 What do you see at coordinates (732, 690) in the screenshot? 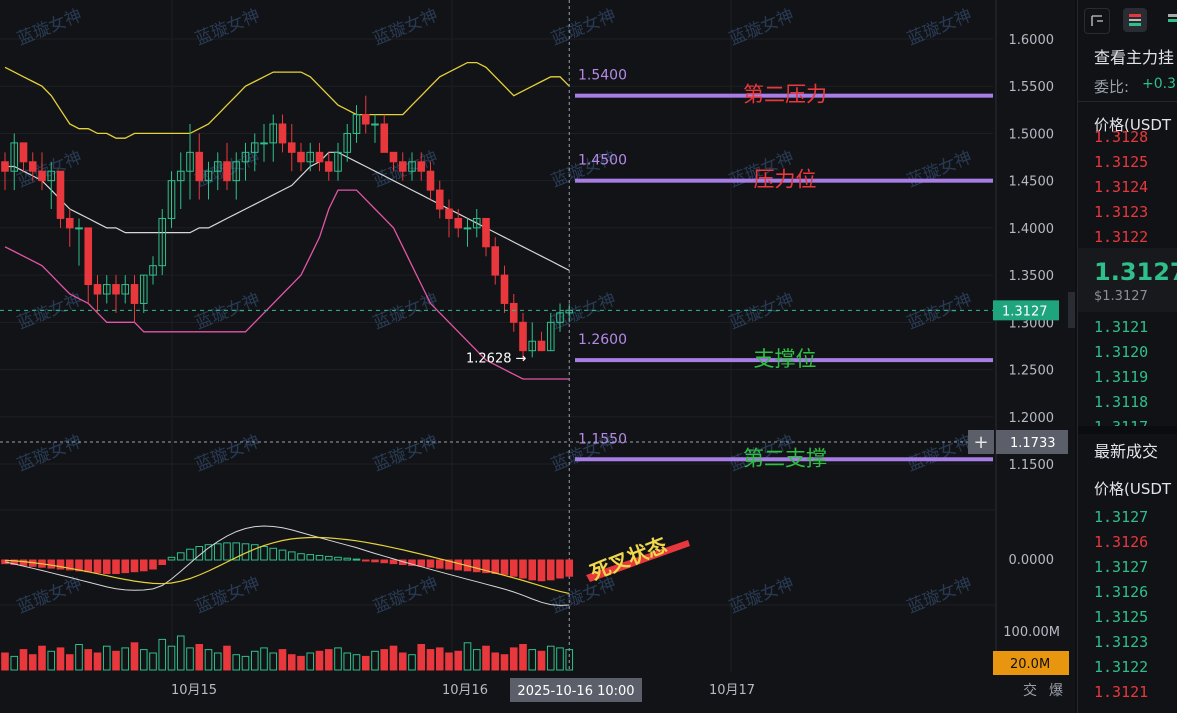
I see `x-tick-label: 10月17` at bounding box center [732, 690].